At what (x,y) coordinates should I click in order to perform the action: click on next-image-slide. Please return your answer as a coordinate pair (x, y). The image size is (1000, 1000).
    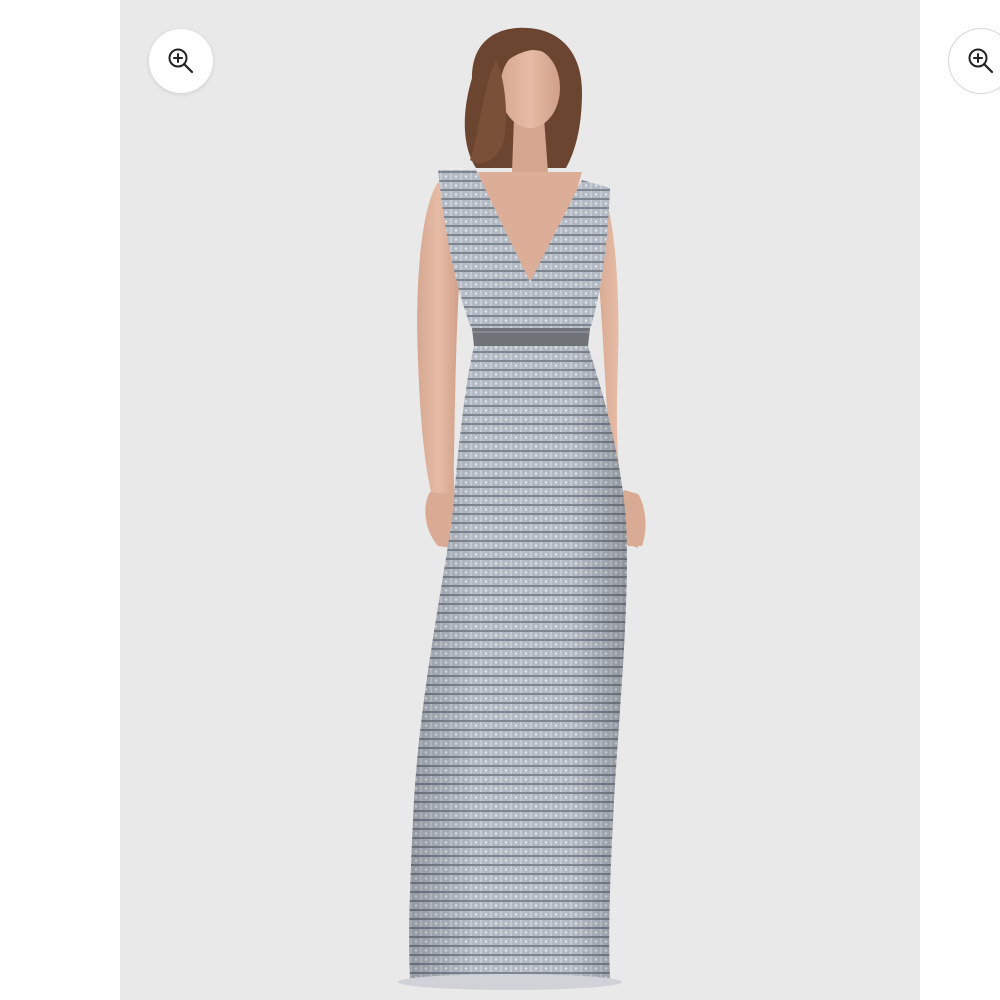
    Looking at the image, I should click on (960, 500).